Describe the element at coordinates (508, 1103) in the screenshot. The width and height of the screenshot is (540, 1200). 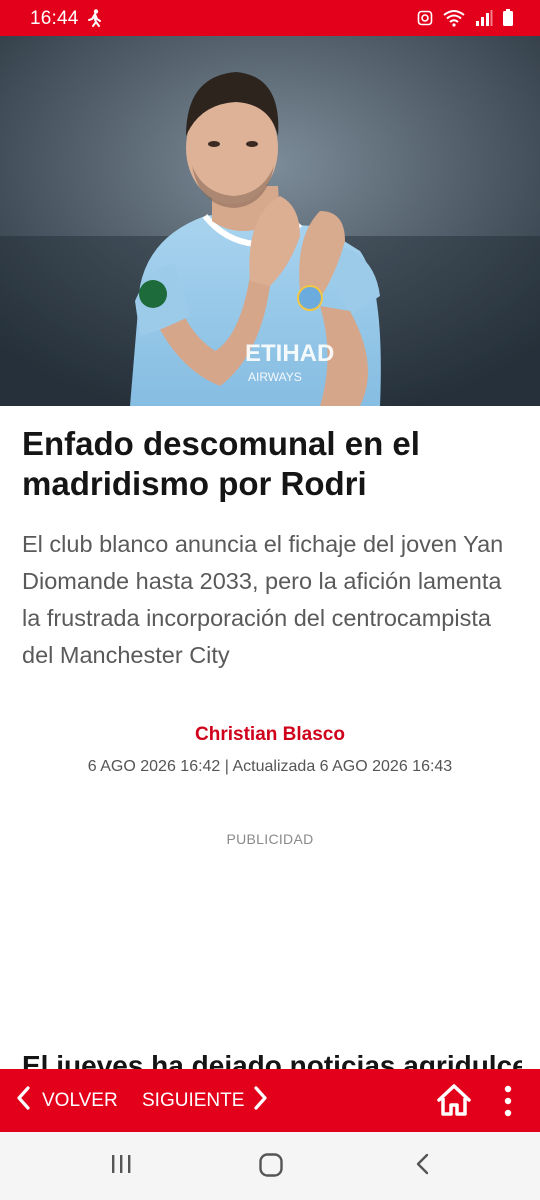
I see `more-vertical-icon` at that location.